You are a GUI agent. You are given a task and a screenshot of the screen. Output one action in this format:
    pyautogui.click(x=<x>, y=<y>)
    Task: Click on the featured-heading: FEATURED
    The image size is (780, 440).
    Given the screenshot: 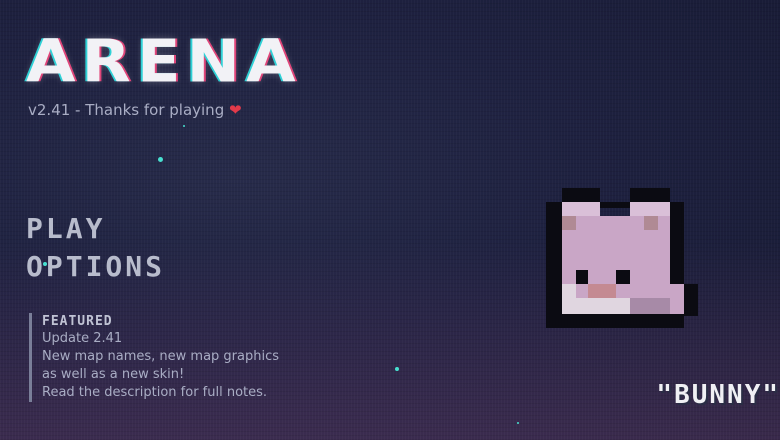 What is the action you would take?
    pyautogui.click(x=77, y=321)
    